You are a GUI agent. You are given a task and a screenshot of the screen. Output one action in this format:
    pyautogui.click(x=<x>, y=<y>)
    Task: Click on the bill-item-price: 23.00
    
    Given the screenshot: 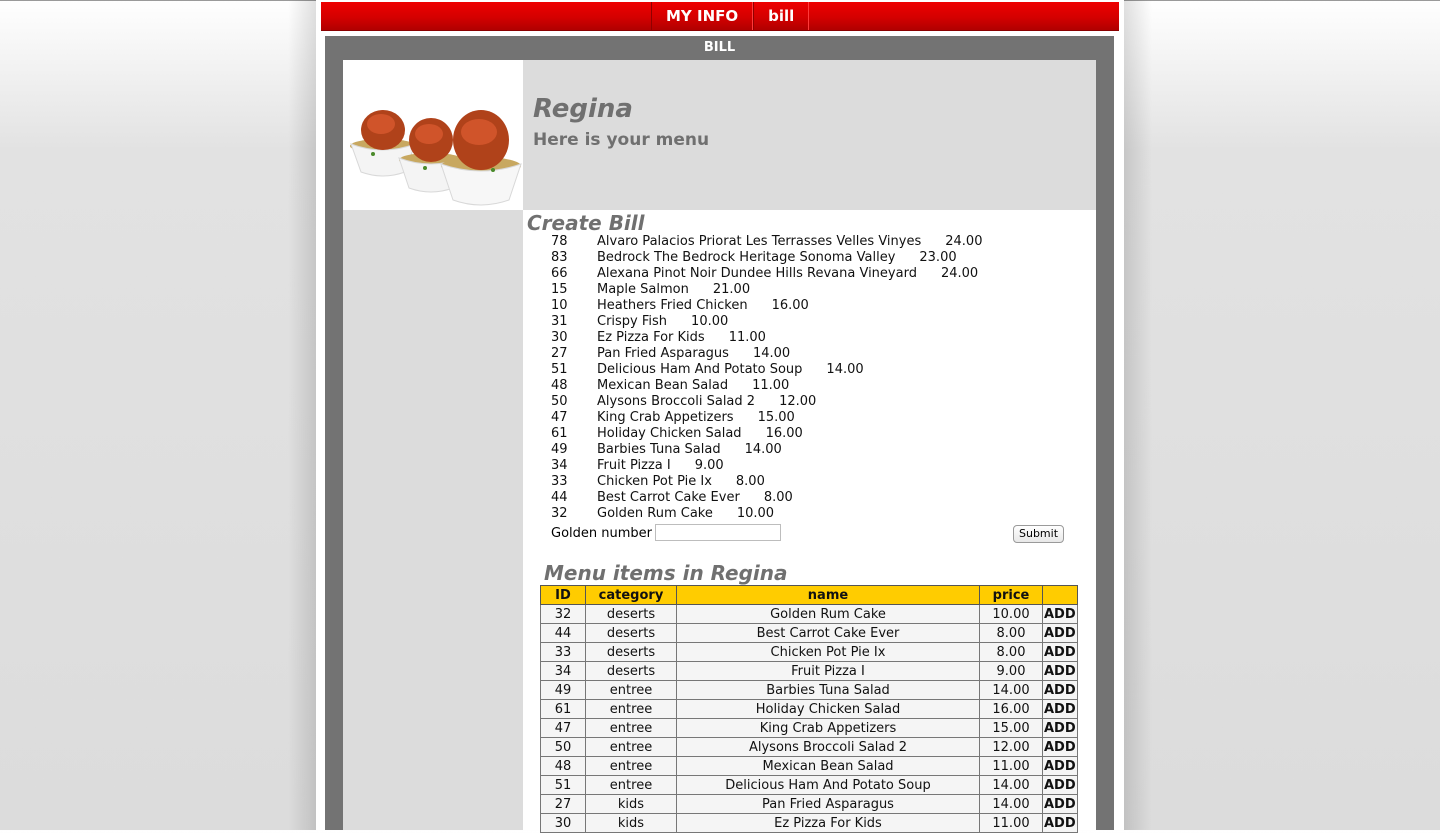 What is the action you would take?
    pyautogui.click(x=938, y=257)
    